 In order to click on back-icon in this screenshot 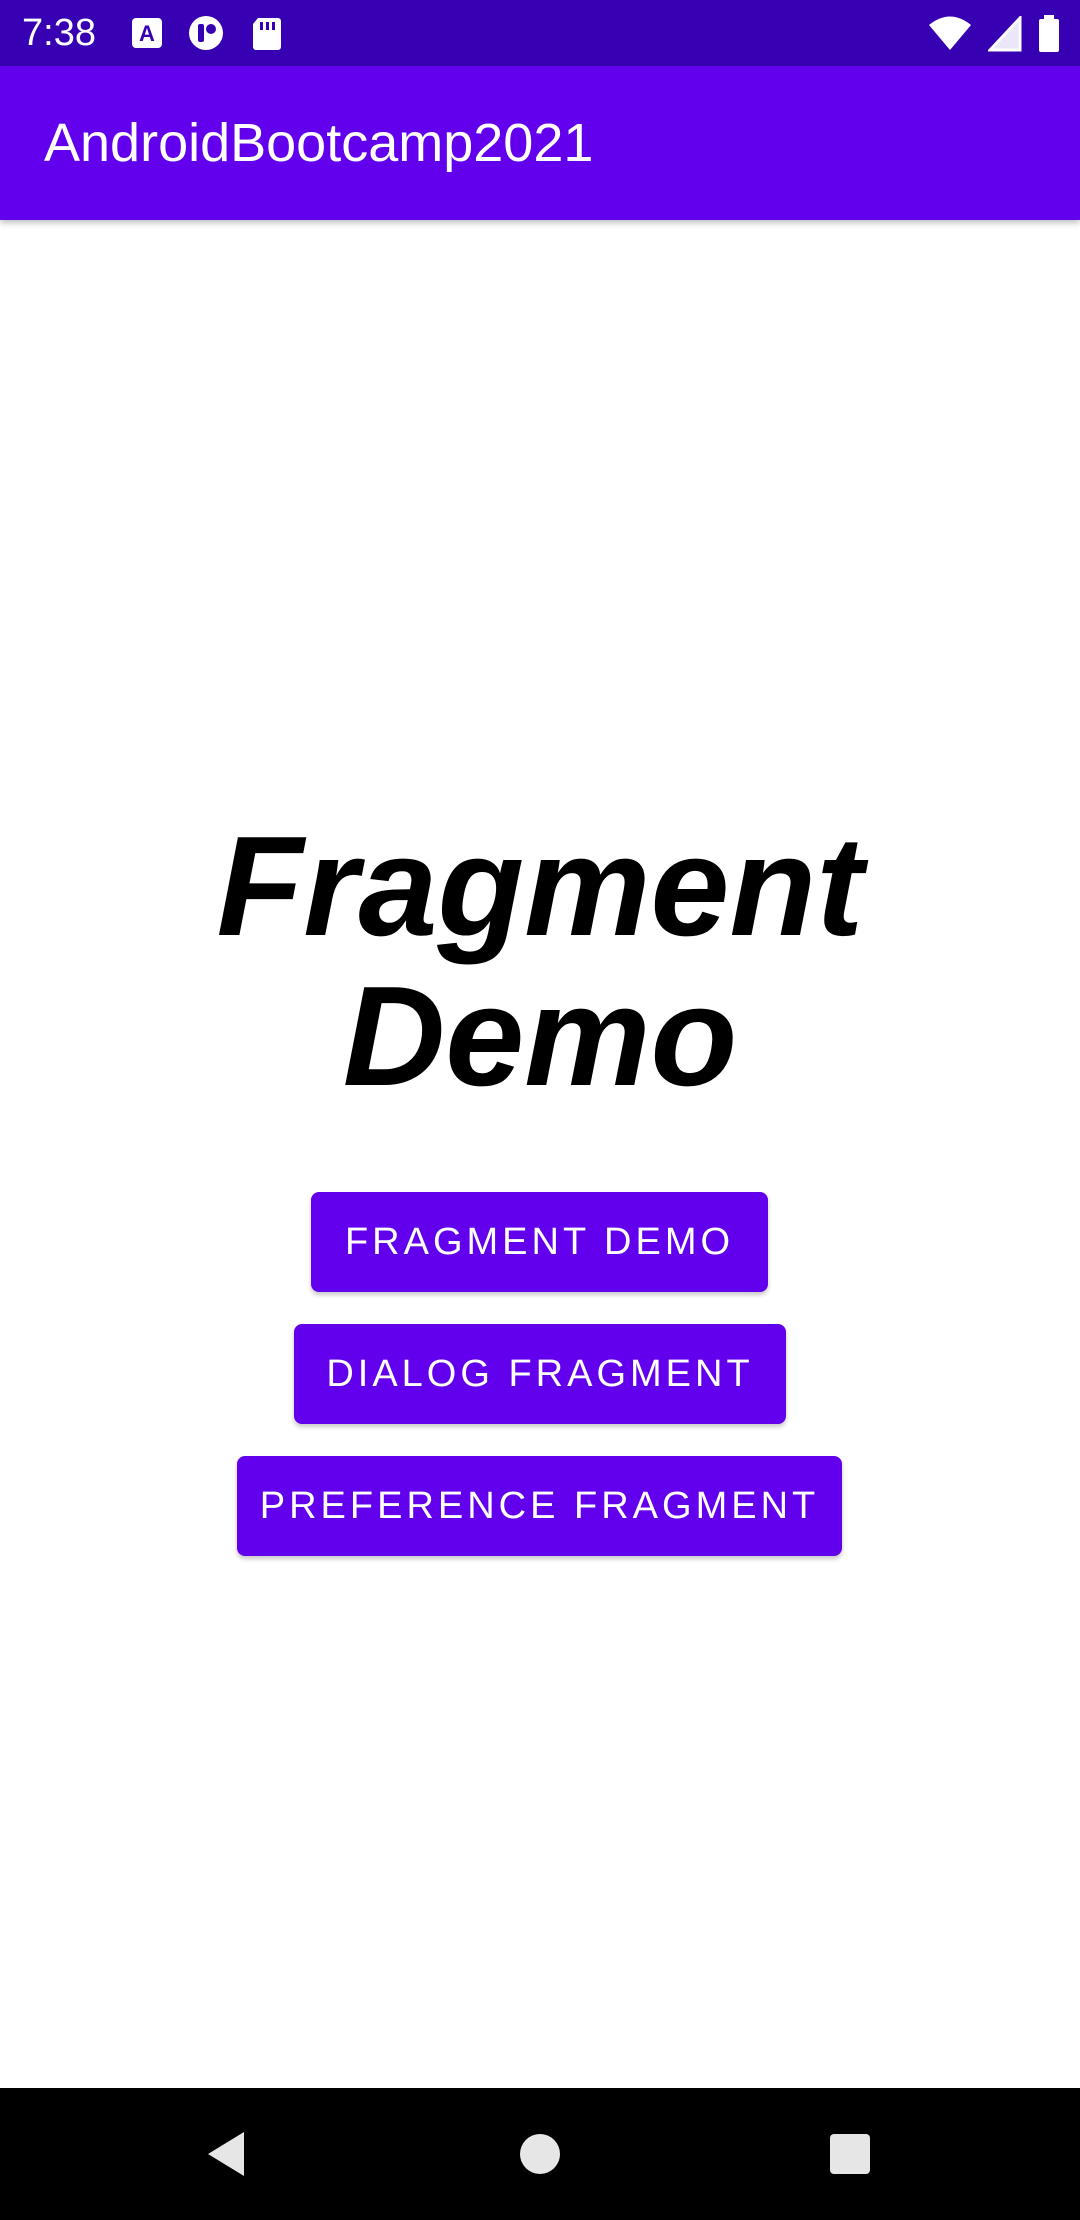, I will do `click(226, 2154)`.